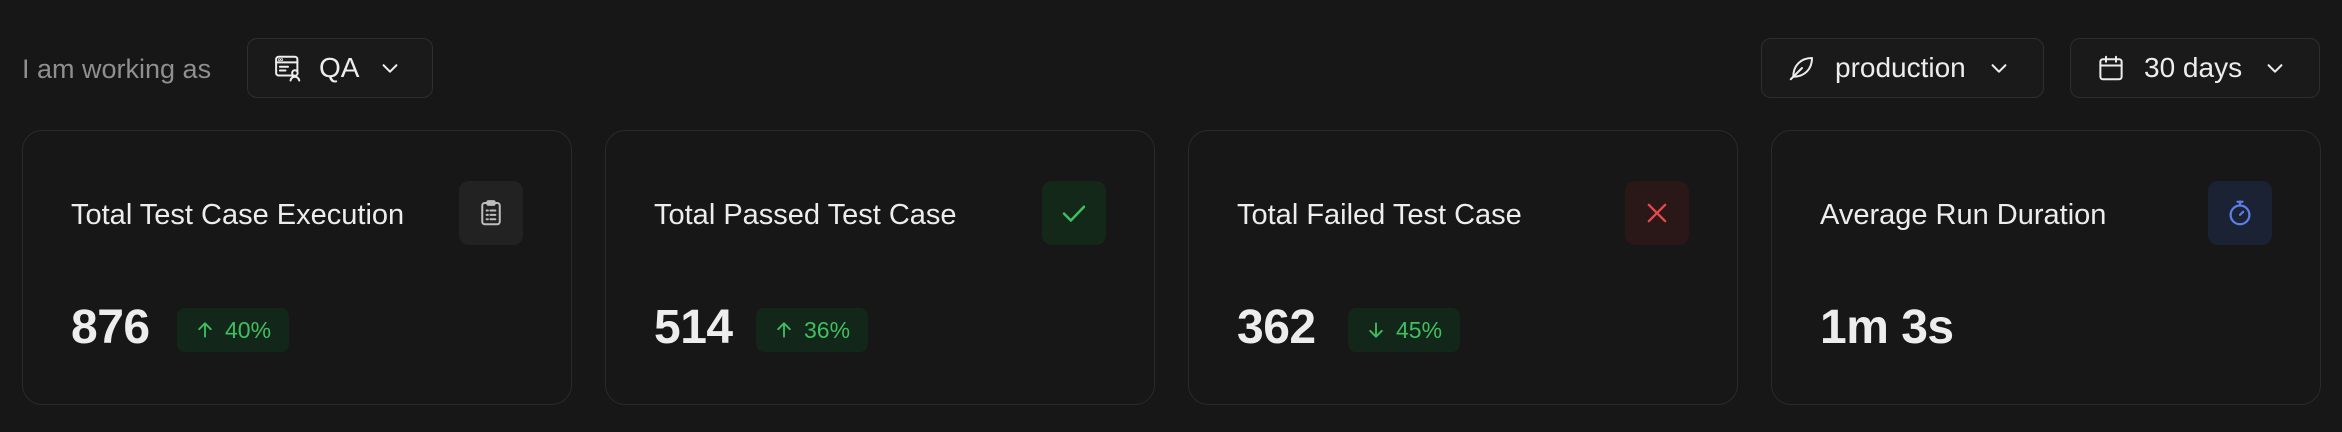 The width and height of the screenshot is (2342, 432). Describe the element at coordinates (288, 68) in the screenshot. I see `browser-user-icon` at that location.